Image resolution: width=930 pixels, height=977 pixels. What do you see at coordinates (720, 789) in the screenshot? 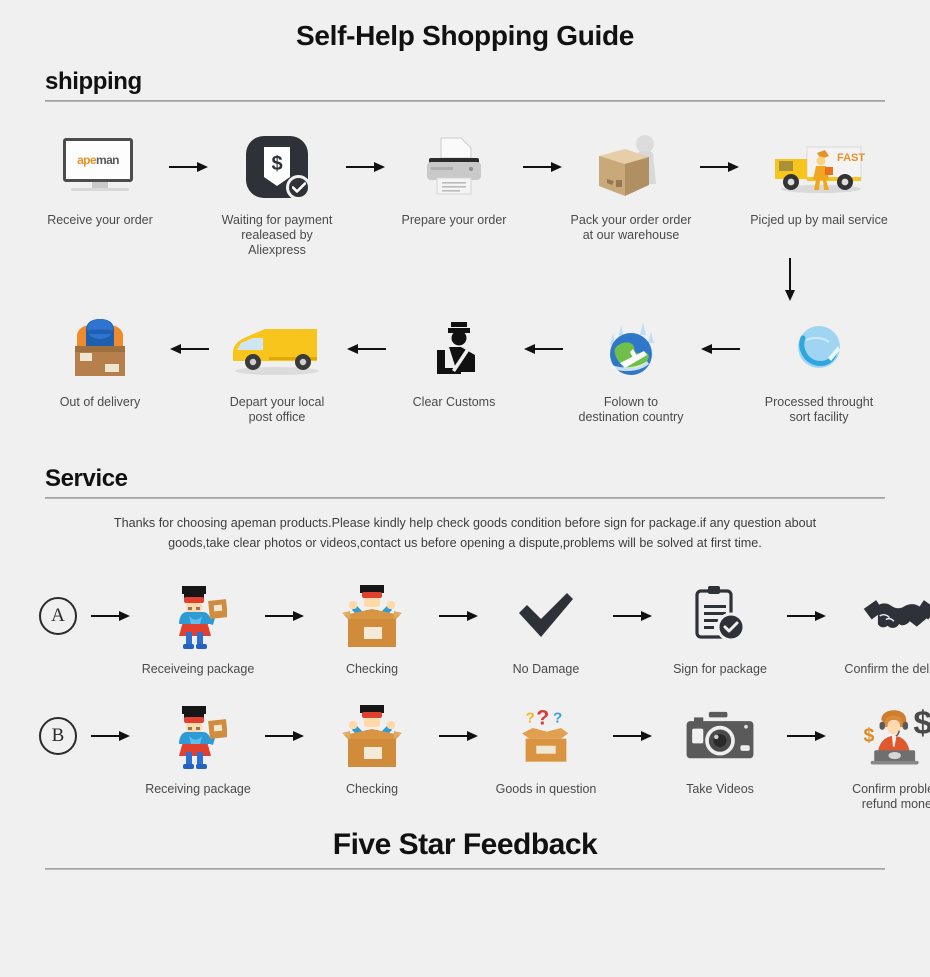
I see `step-caption: Take Videos` at bounding box center [720, 789].